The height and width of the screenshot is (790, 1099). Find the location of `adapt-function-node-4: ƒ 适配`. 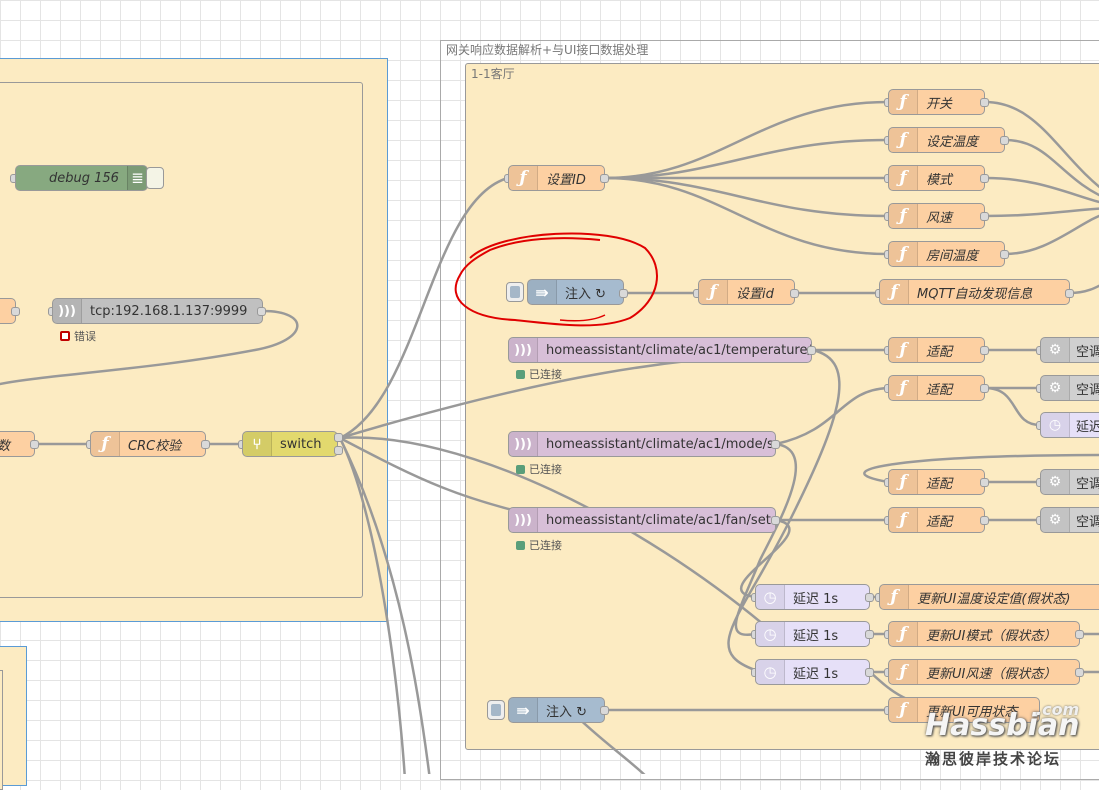

adapt-function-node-4: ƒ 适配 is located at coordinates (936, 520).